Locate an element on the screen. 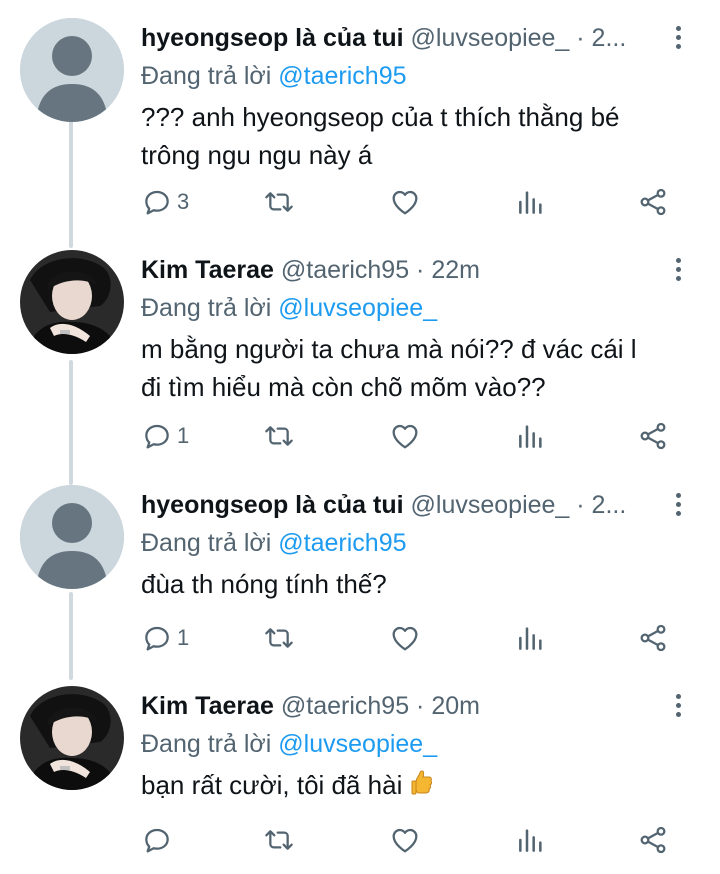 Image resolution: width=720 pixels, height=874 pixels. tweet-actions is located at coordinates (411, 840).